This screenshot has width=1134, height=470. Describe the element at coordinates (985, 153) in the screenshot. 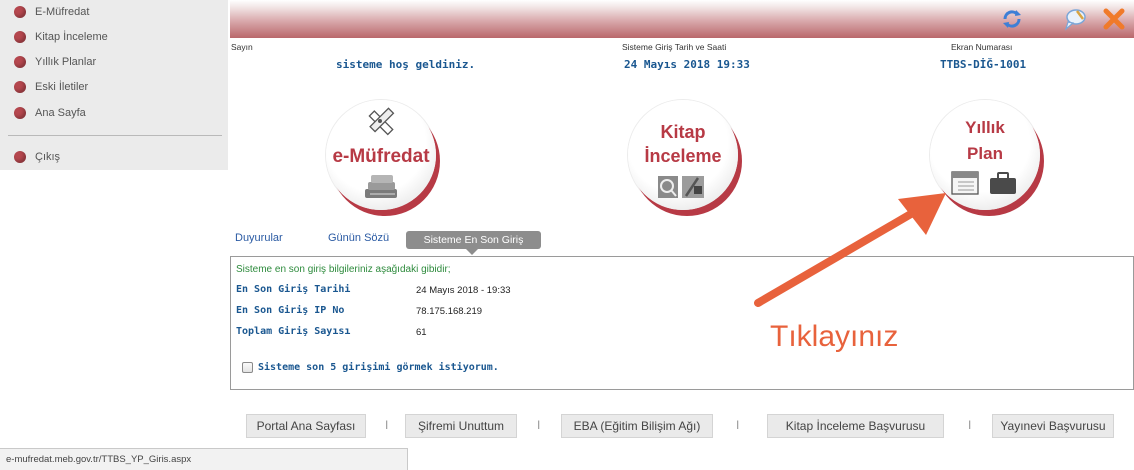

I see `yillik-plan-label-line2: Plan` at that location.